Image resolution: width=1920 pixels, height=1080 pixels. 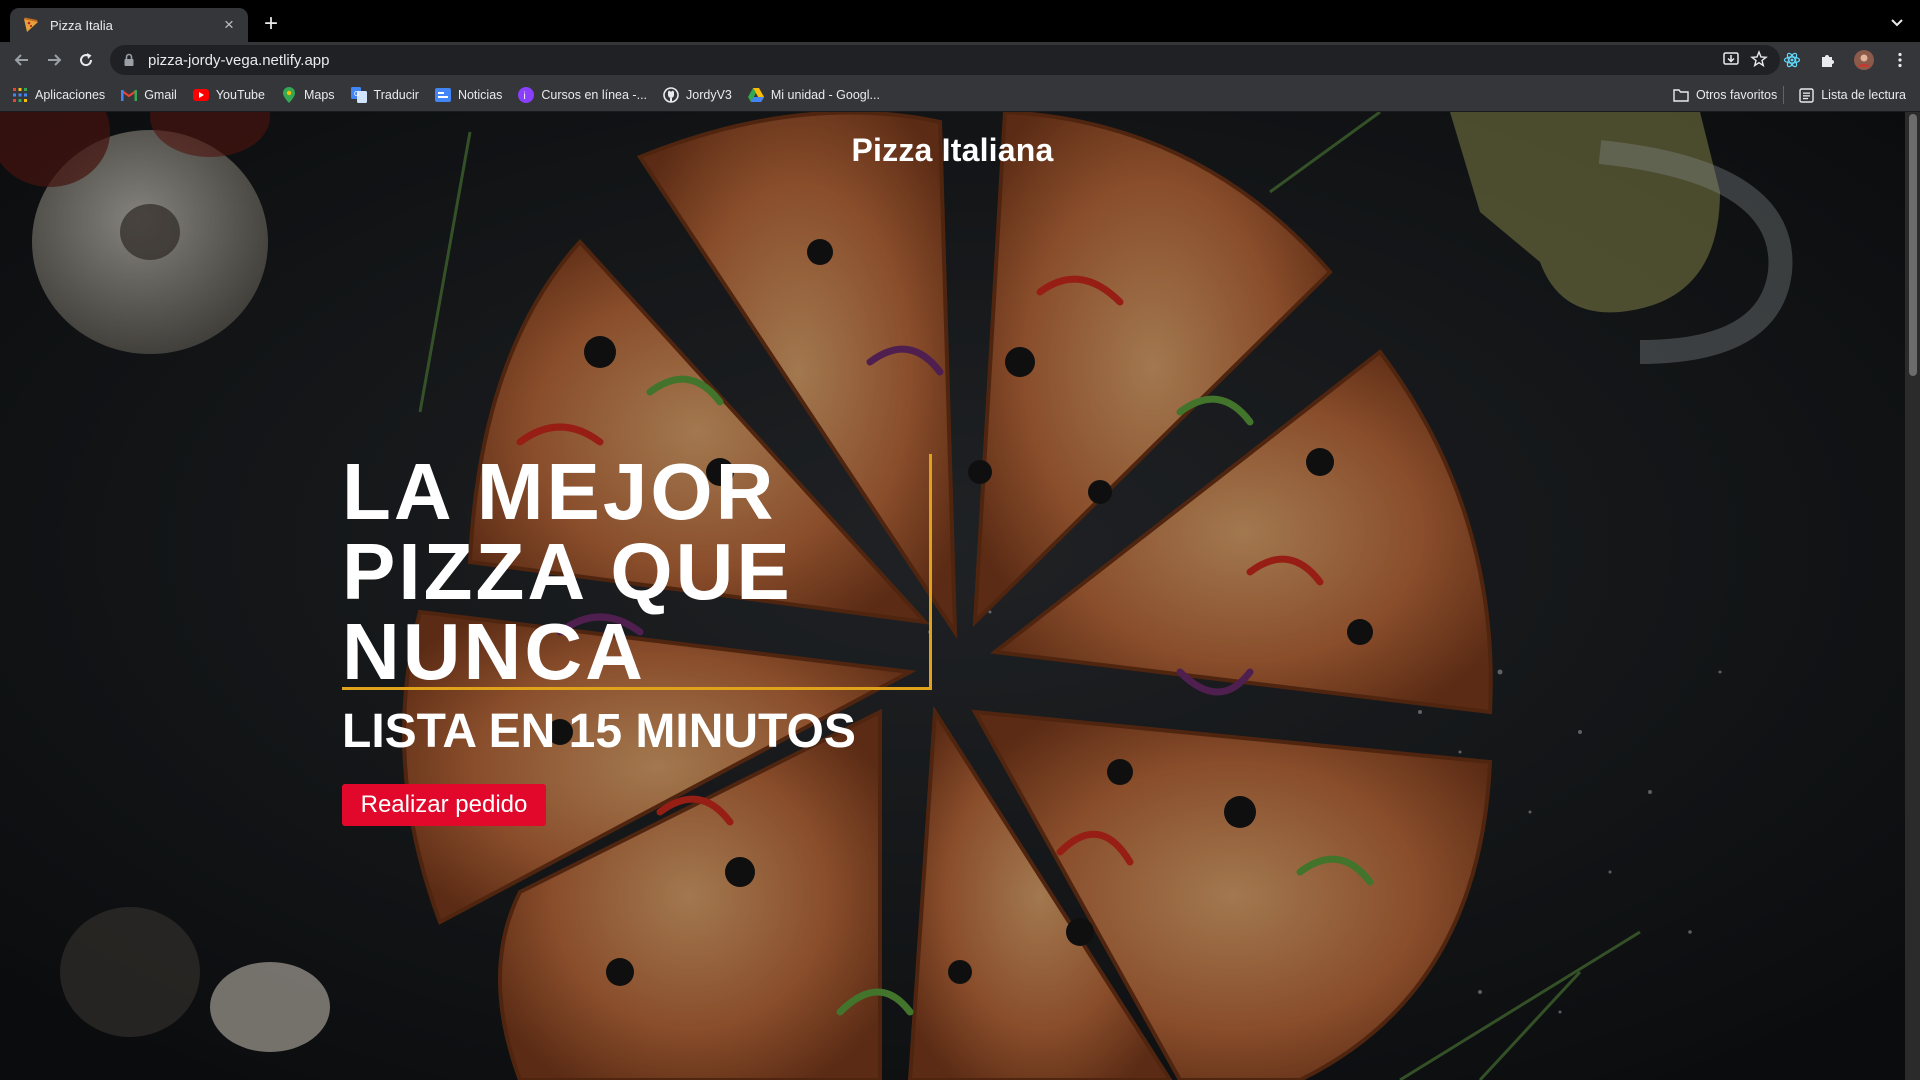 I want to click on page-scrollbar, so click(x=1912, y=596).